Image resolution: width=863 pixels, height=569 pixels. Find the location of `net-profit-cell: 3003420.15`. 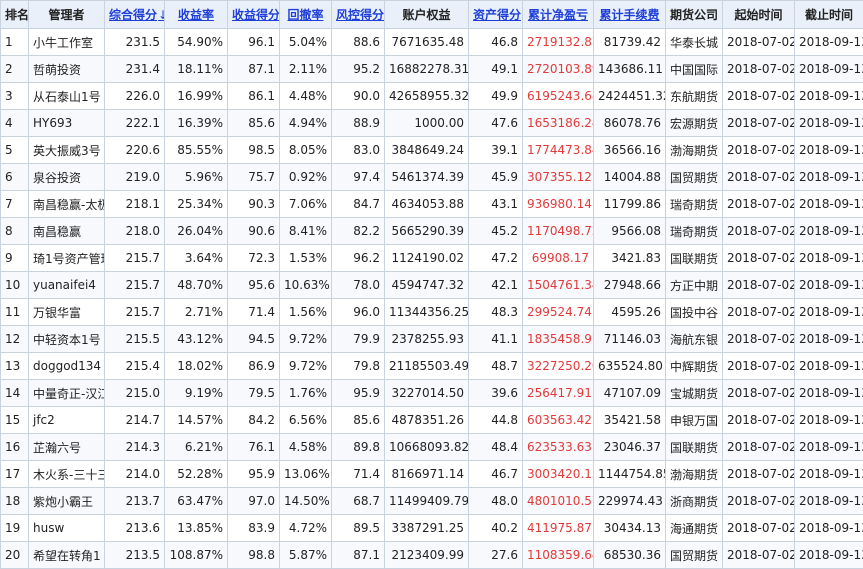

net-profit-cell: 3003420.15 is located at coordinates (558, 474).